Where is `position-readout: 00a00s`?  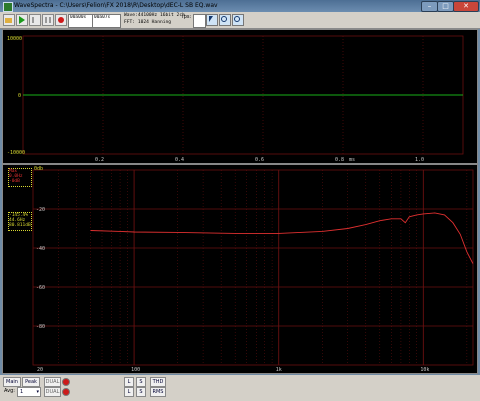 position-readout: 00a00s is located at coordinates (80, 21).